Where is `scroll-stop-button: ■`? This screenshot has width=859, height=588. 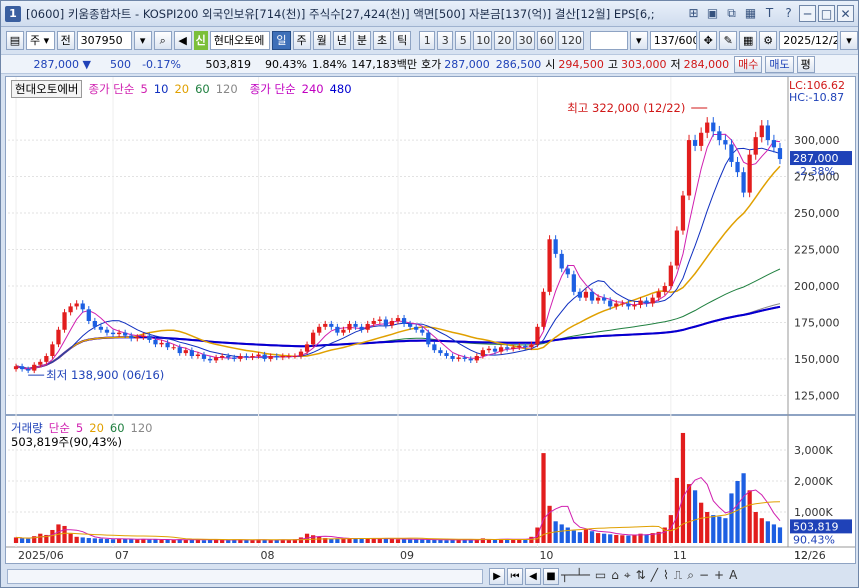
scroll-stop-button: ■ is located at coordinates (551, 576).